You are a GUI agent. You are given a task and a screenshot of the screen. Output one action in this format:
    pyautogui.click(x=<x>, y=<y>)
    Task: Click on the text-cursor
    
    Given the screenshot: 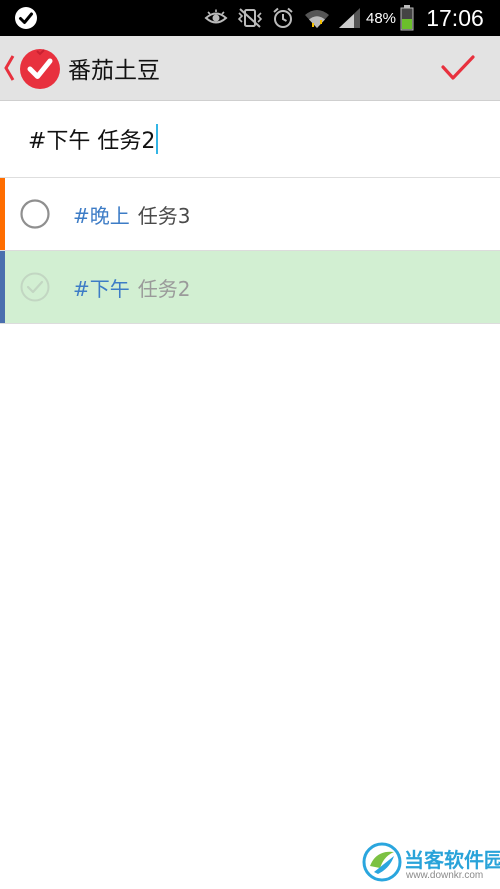 What is the action you would take?
    pyautogui.click(x=157, y=139)
    